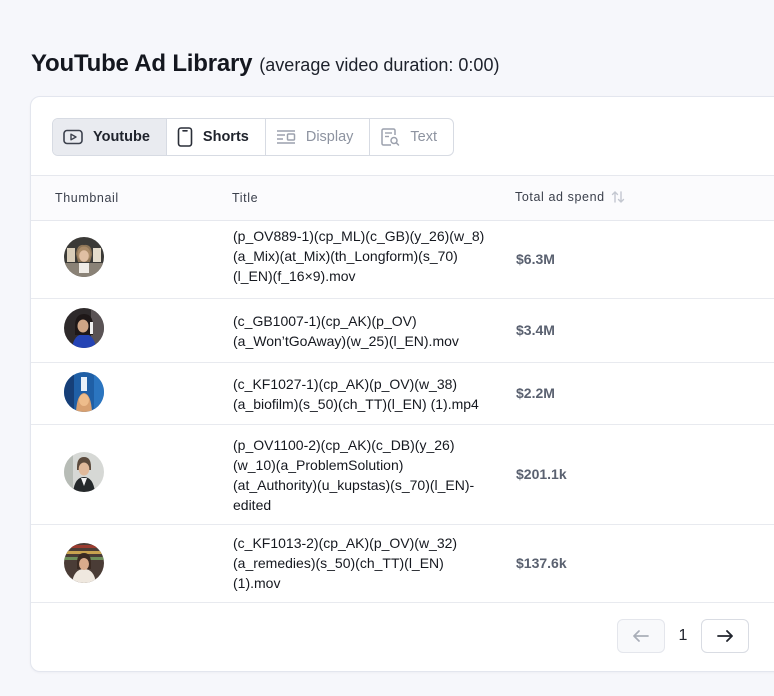 This screenshot has height=696, width=774. What do you see at coordinates (356, 404) in the screenshot?
I see `ad-title-line: (a_biofilm)(s_50)(ch_TT)(l_EN) (1).mp4` at bounding box center [356, 404].